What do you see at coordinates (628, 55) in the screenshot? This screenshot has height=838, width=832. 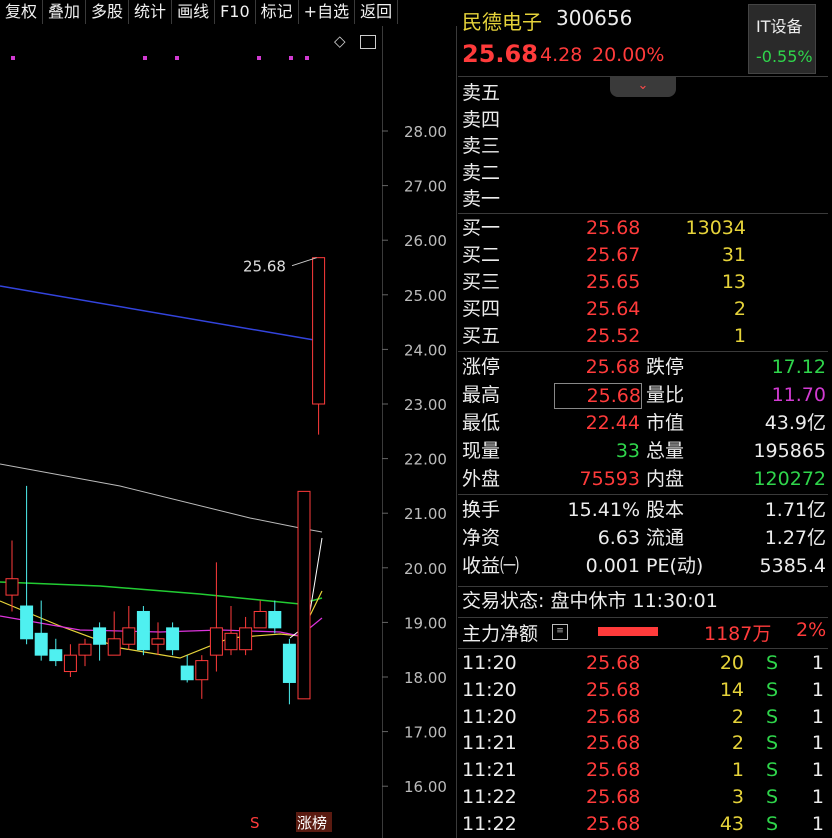 I see `price-change-pct: 20.00%` at bounding box center [628, 55].